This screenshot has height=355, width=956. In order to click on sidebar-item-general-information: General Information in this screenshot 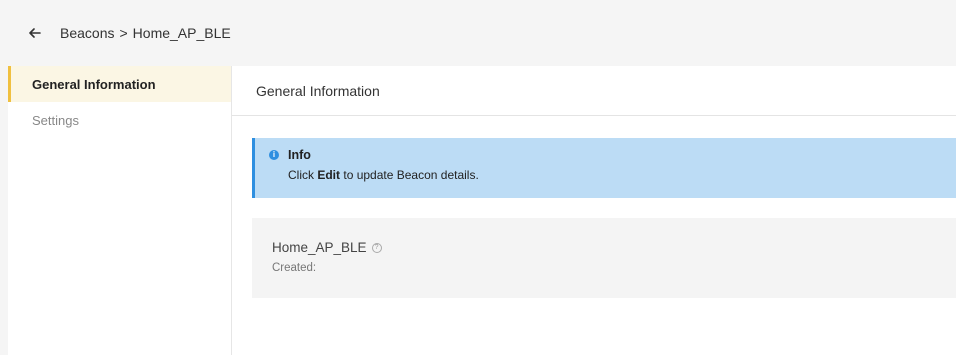, I will do `click(119, 84)`.